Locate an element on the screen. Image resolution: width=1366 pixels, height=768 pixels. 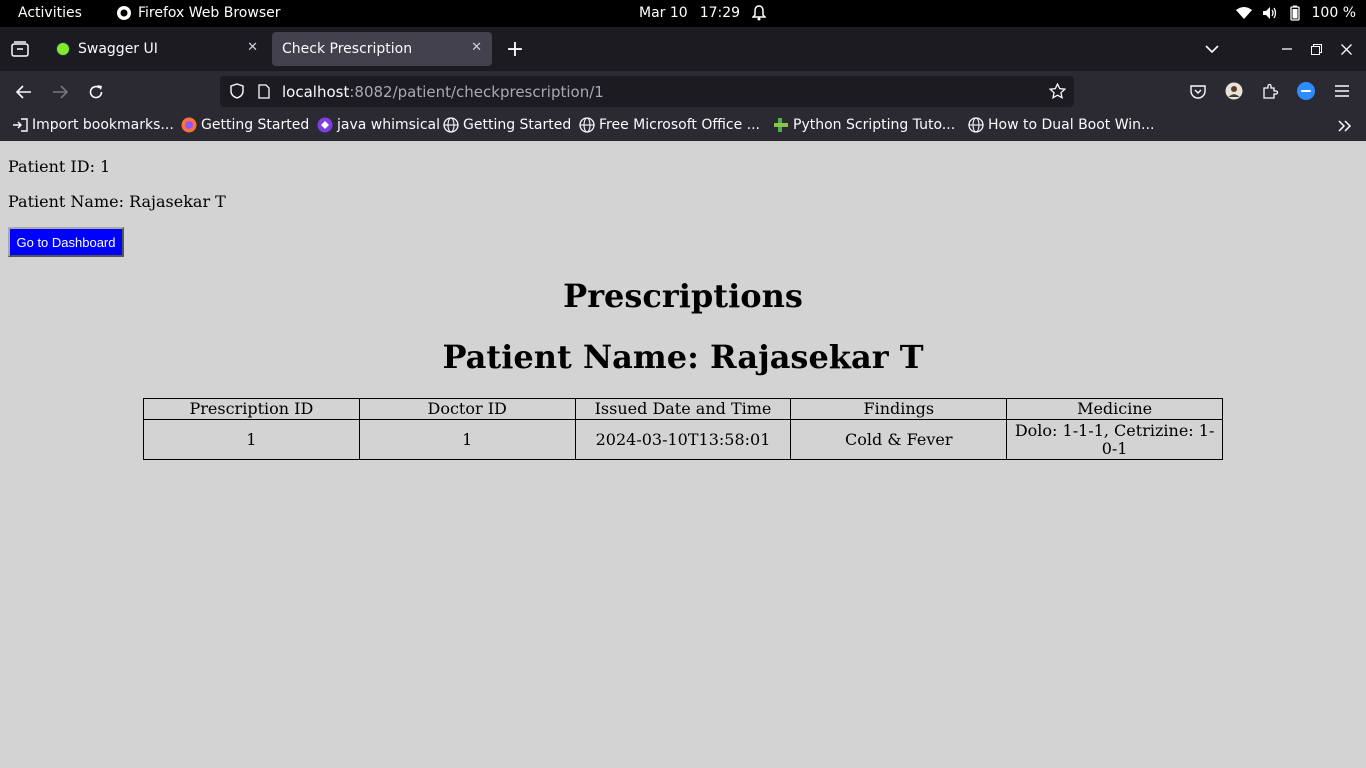
pocket-icon is located at coordinates (1198, 91).